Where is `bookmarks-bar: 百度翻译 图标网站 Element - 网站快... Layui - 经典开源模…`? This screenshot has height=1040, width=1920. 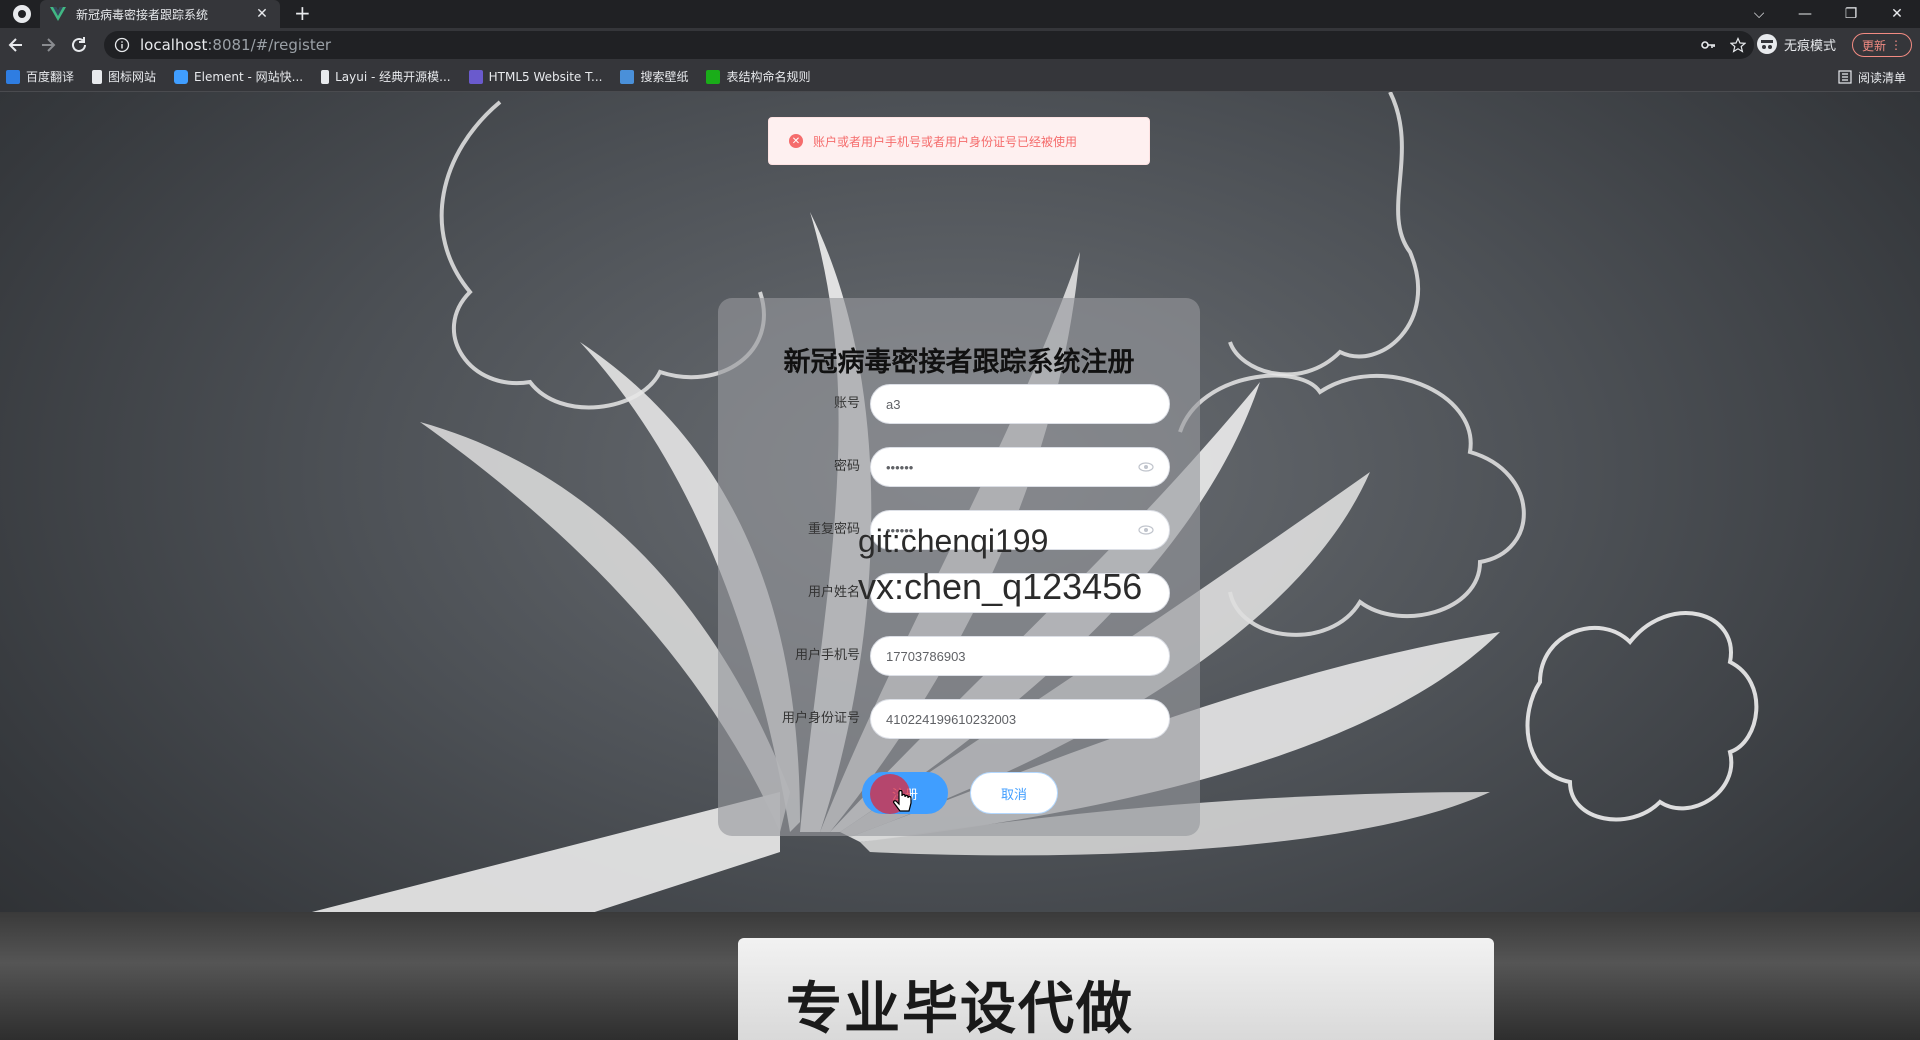 bookmarks-bar: 百度翻译 图标网站 Element - 网站快... Layui - 经典开源模… is located at coordinates (960, 77).